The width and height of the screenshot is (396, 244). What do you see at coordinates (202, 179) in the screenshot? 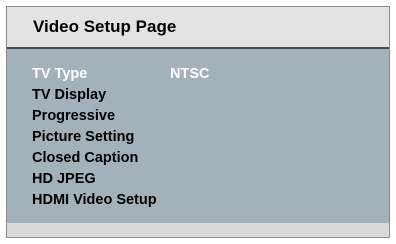
I see `menu-item-hd-jpeg: HD JPEG` at bounding box center [202, 179].